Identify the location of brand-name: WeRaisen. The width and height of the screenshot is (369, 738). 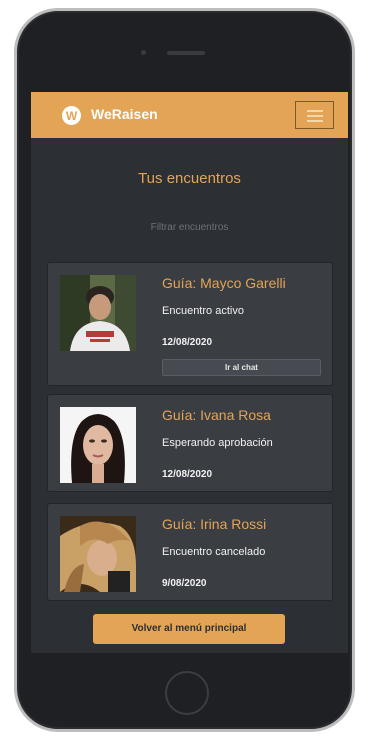
(124, 114).